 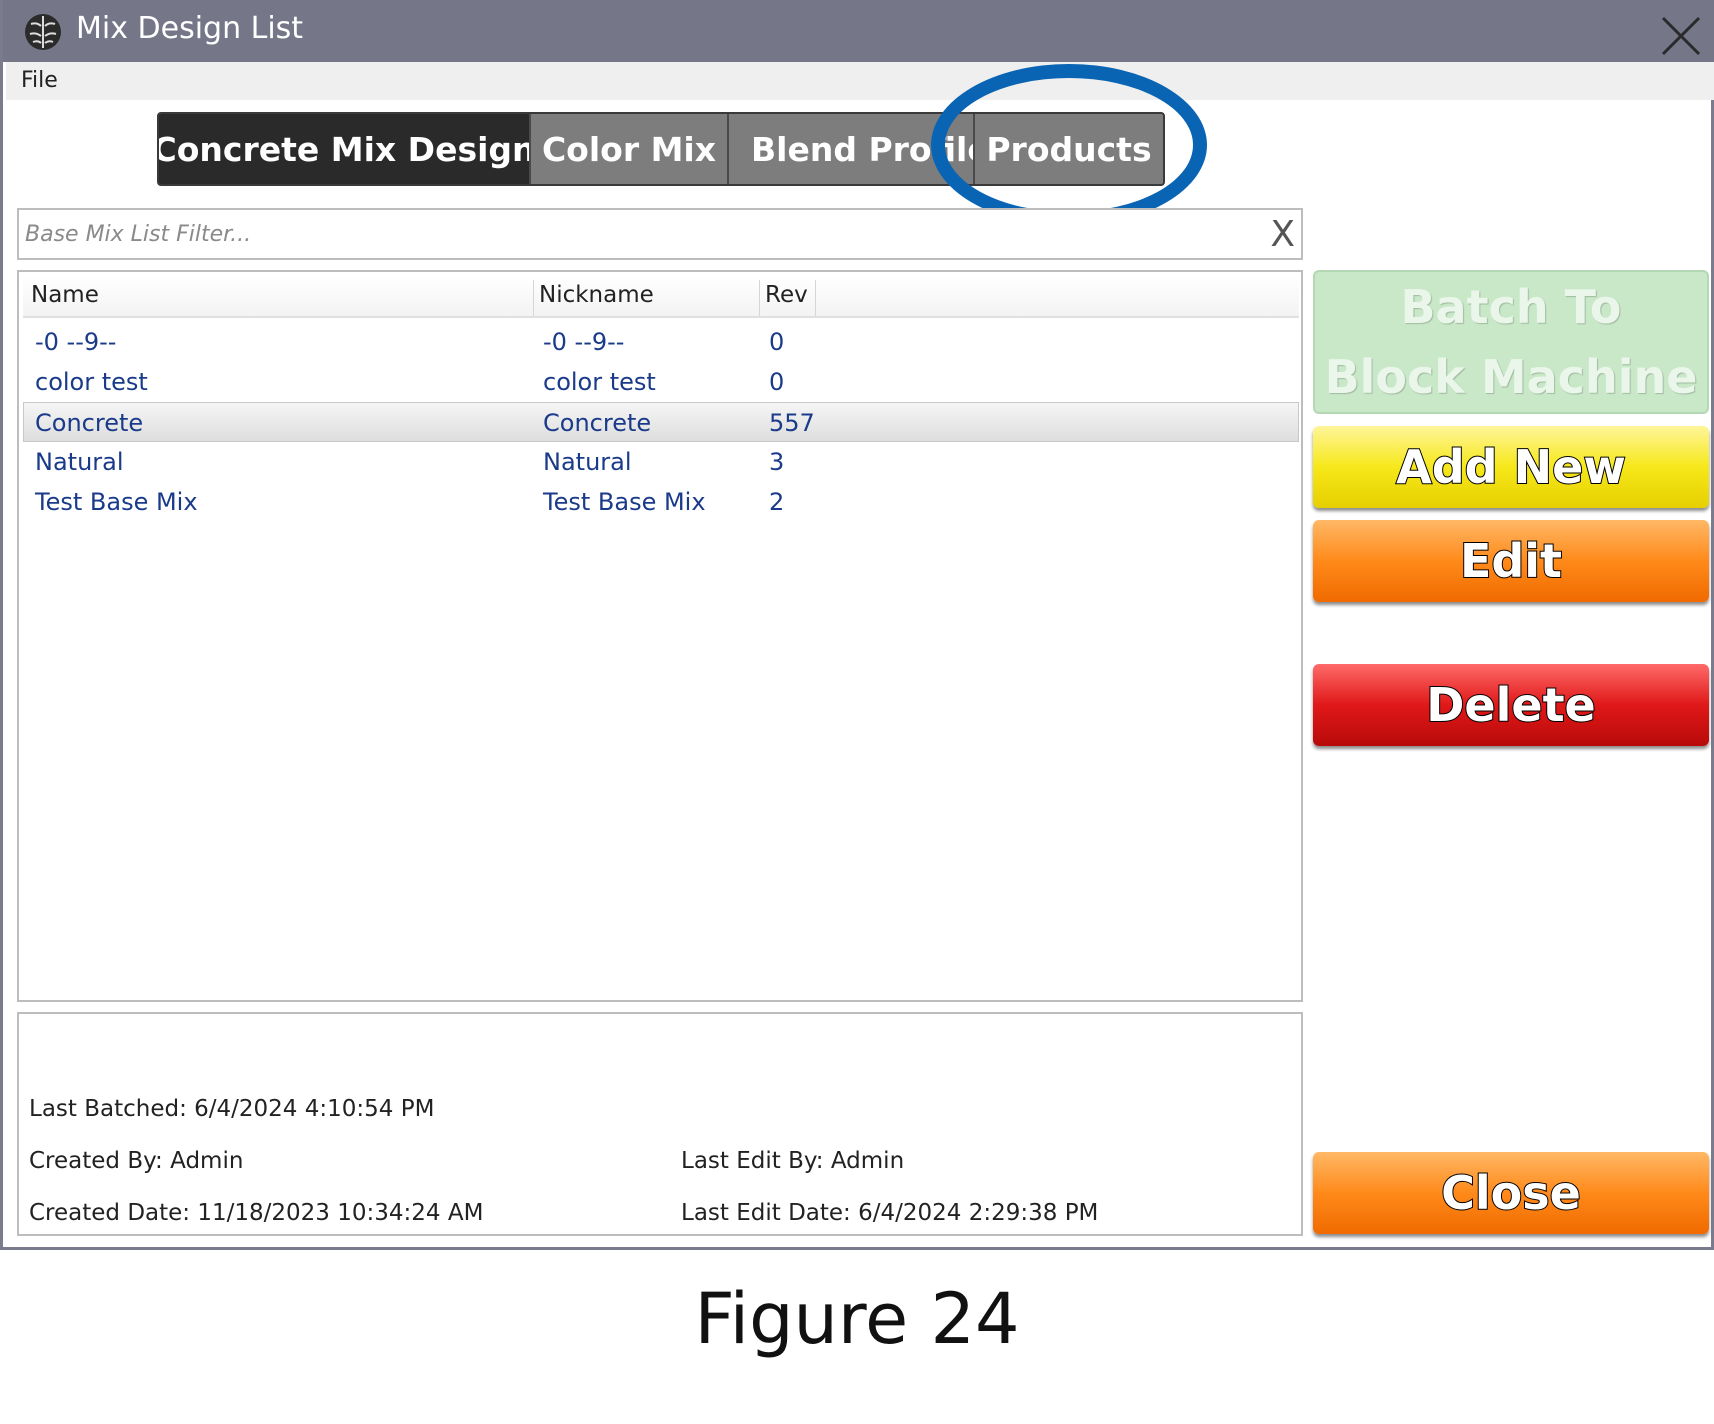 I want to click on list-row-selected: Concrete Concrete 557, so click(x=661, y=422).